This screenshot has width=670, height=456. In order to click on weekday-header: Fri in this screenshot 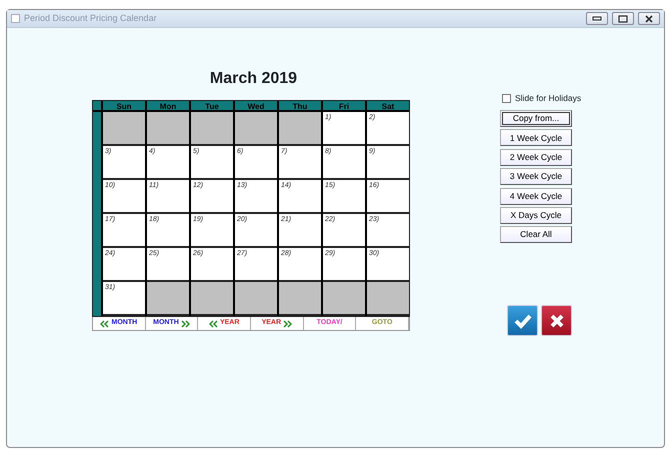, I will do `click(344, 106)`.